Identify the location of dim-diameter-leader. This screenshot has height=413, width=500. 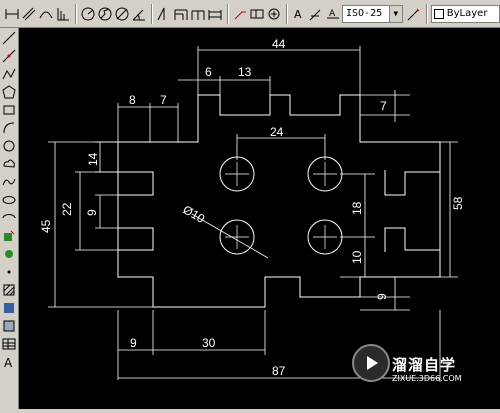
(230, 236).